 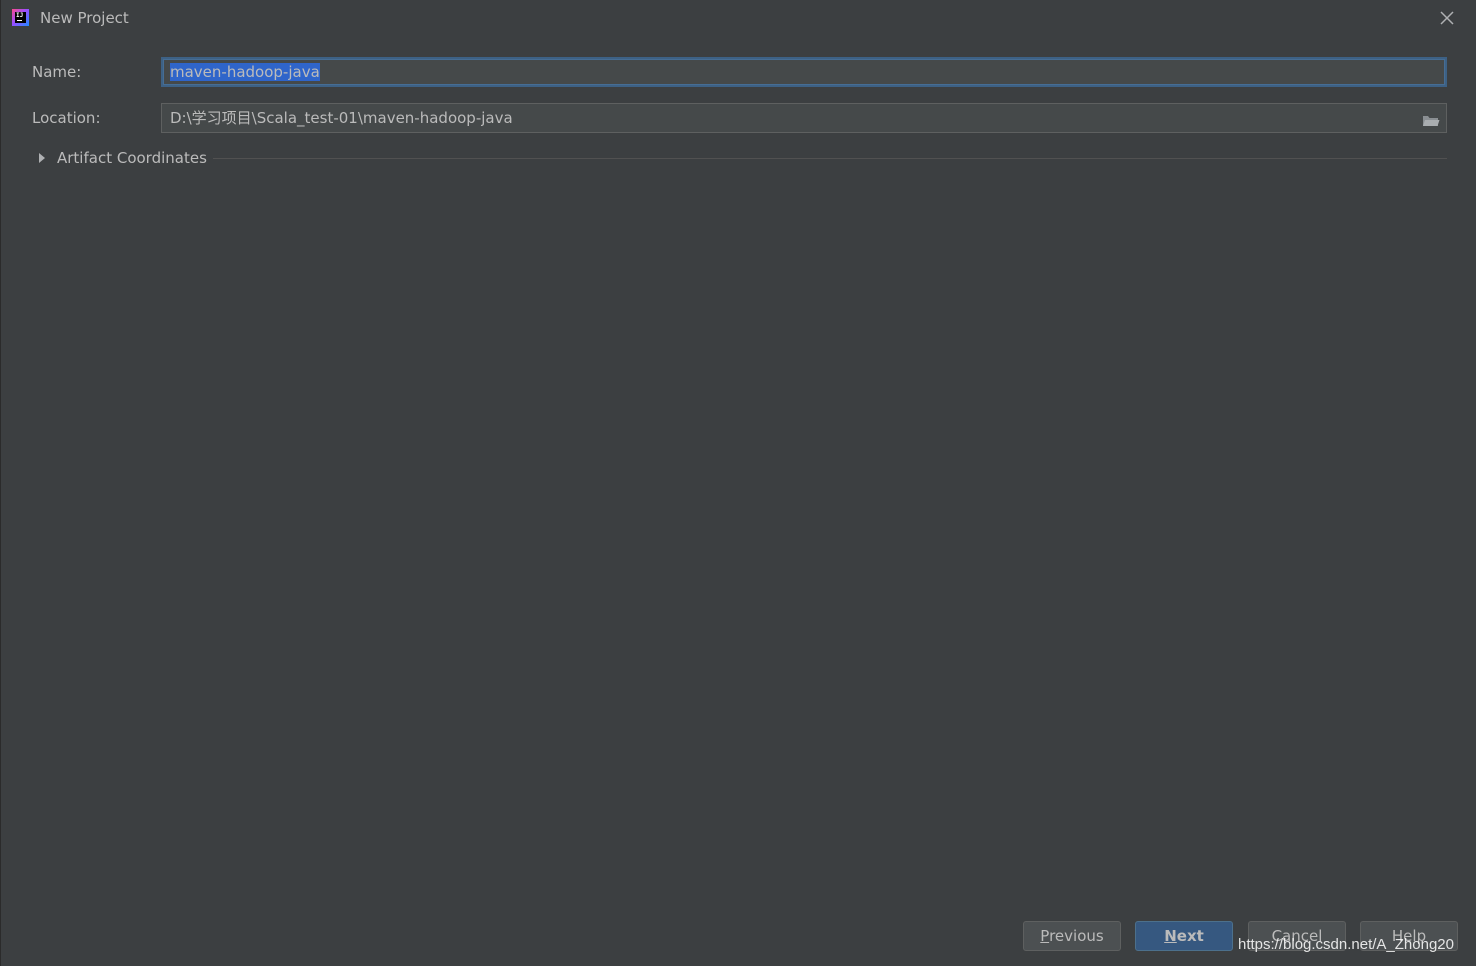 I want to click on close-icon, so click(x=1447, y=18).